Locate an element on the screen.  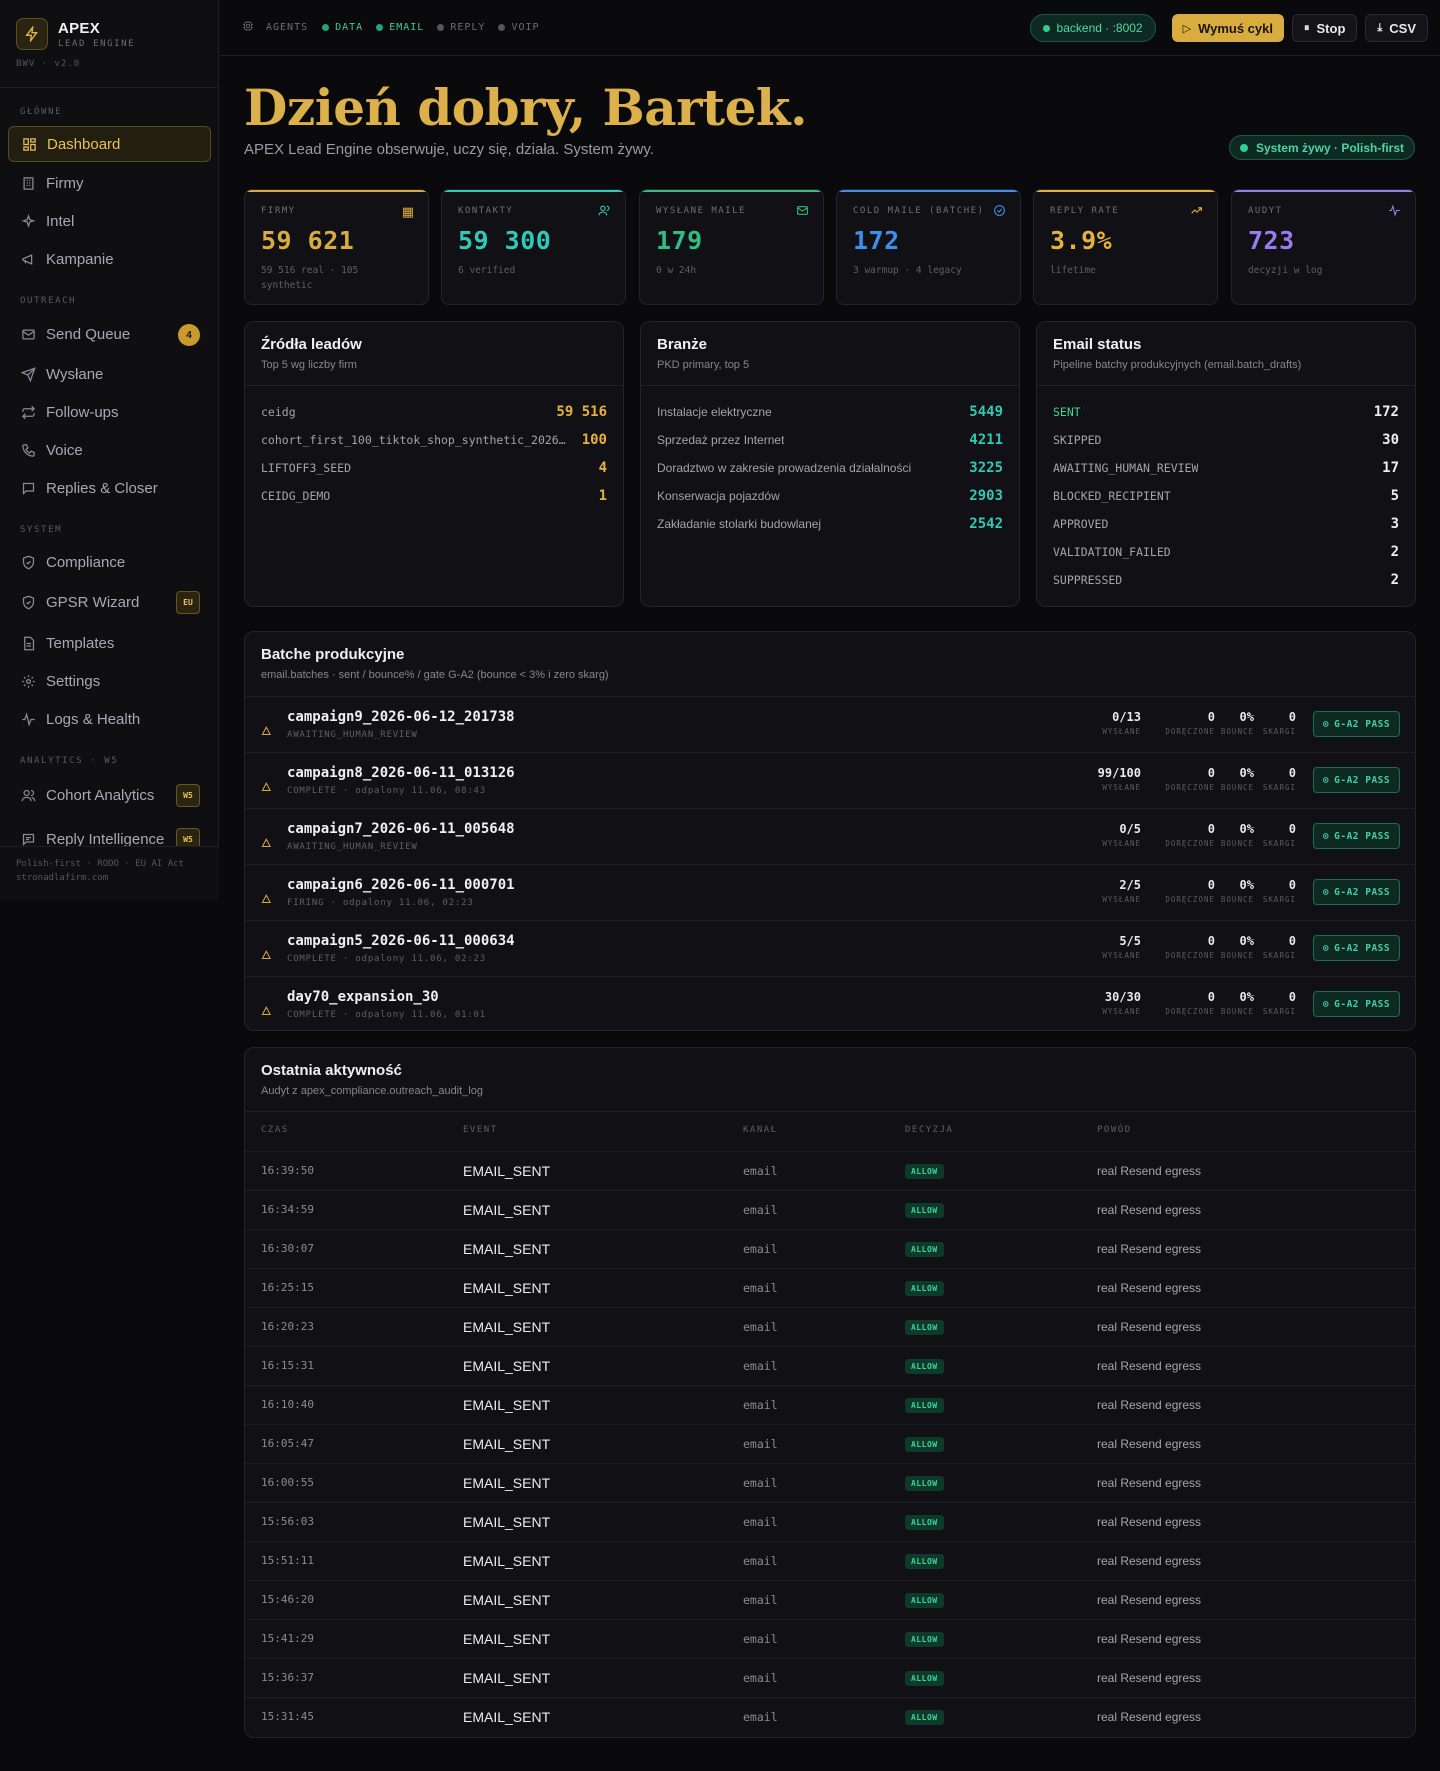
stat-bounce: 0% BOUNCE is located at coordinates (1237, 779).